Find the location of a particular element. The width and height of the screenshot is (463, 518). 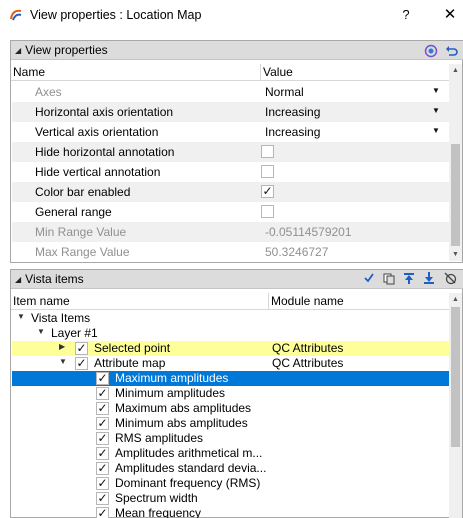

tree-item-label: Attribute map is located at coordinates (130, 363).